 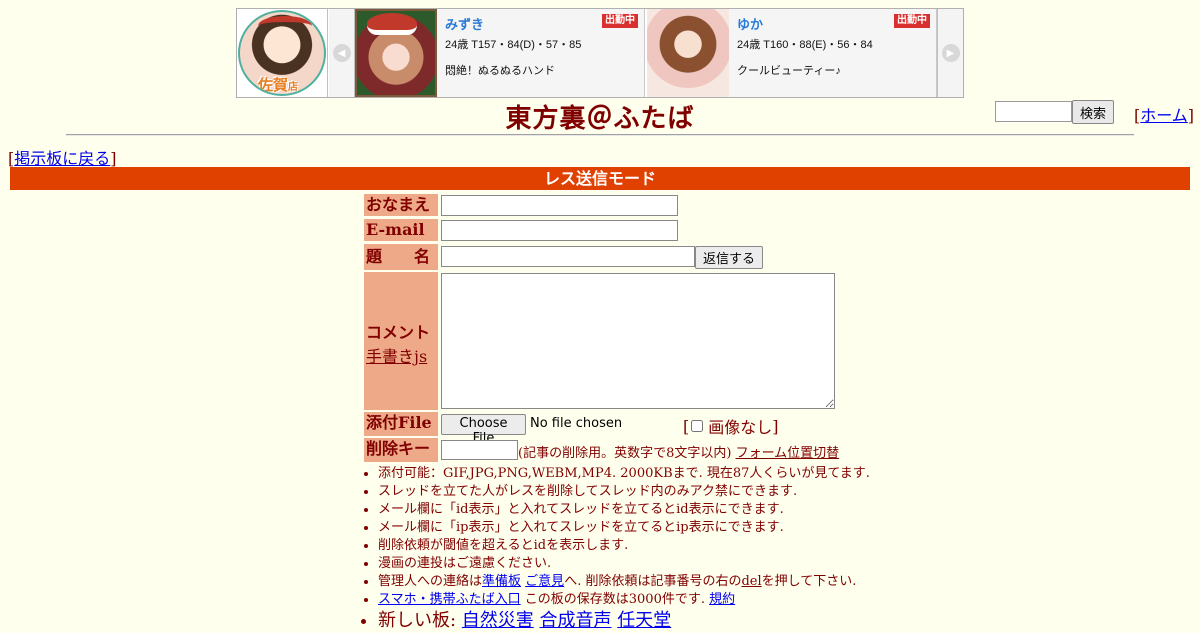 What do you see at coordinates (722, 599) in the screenshot?
I see `rules-link: 規約` at bounding box center [722, 599].